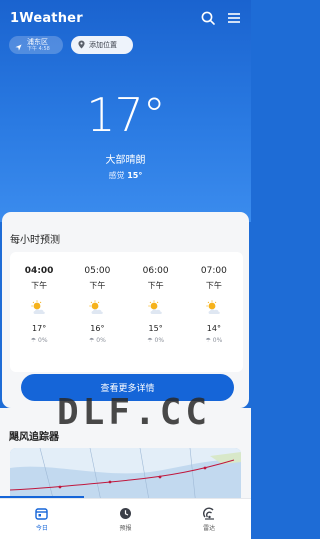 Image resolution: width=320 pixels, height=539 pixels. I want to click on tab-today: 今日, so click(42, 519).